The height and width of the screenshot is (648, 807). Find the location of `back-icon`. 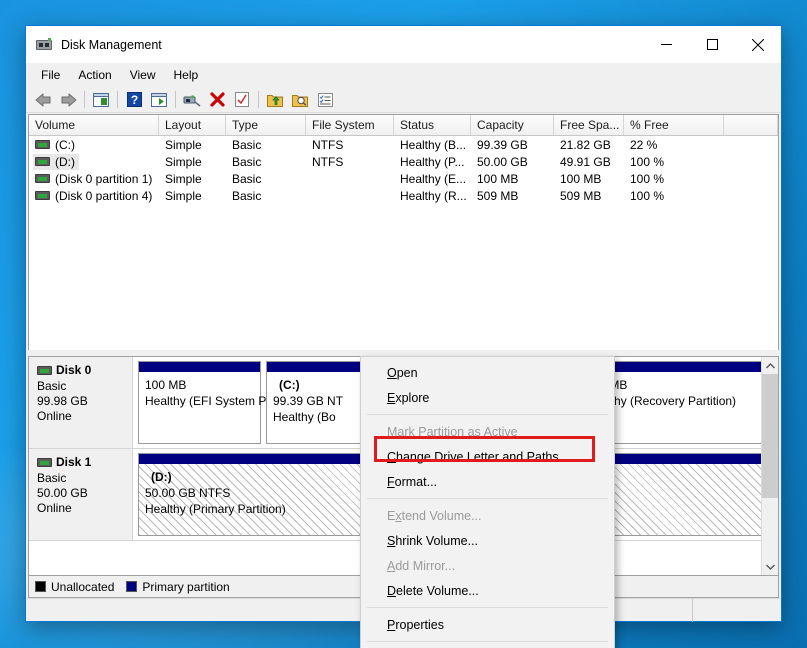

back-icon is located at coordinates (43, 100).